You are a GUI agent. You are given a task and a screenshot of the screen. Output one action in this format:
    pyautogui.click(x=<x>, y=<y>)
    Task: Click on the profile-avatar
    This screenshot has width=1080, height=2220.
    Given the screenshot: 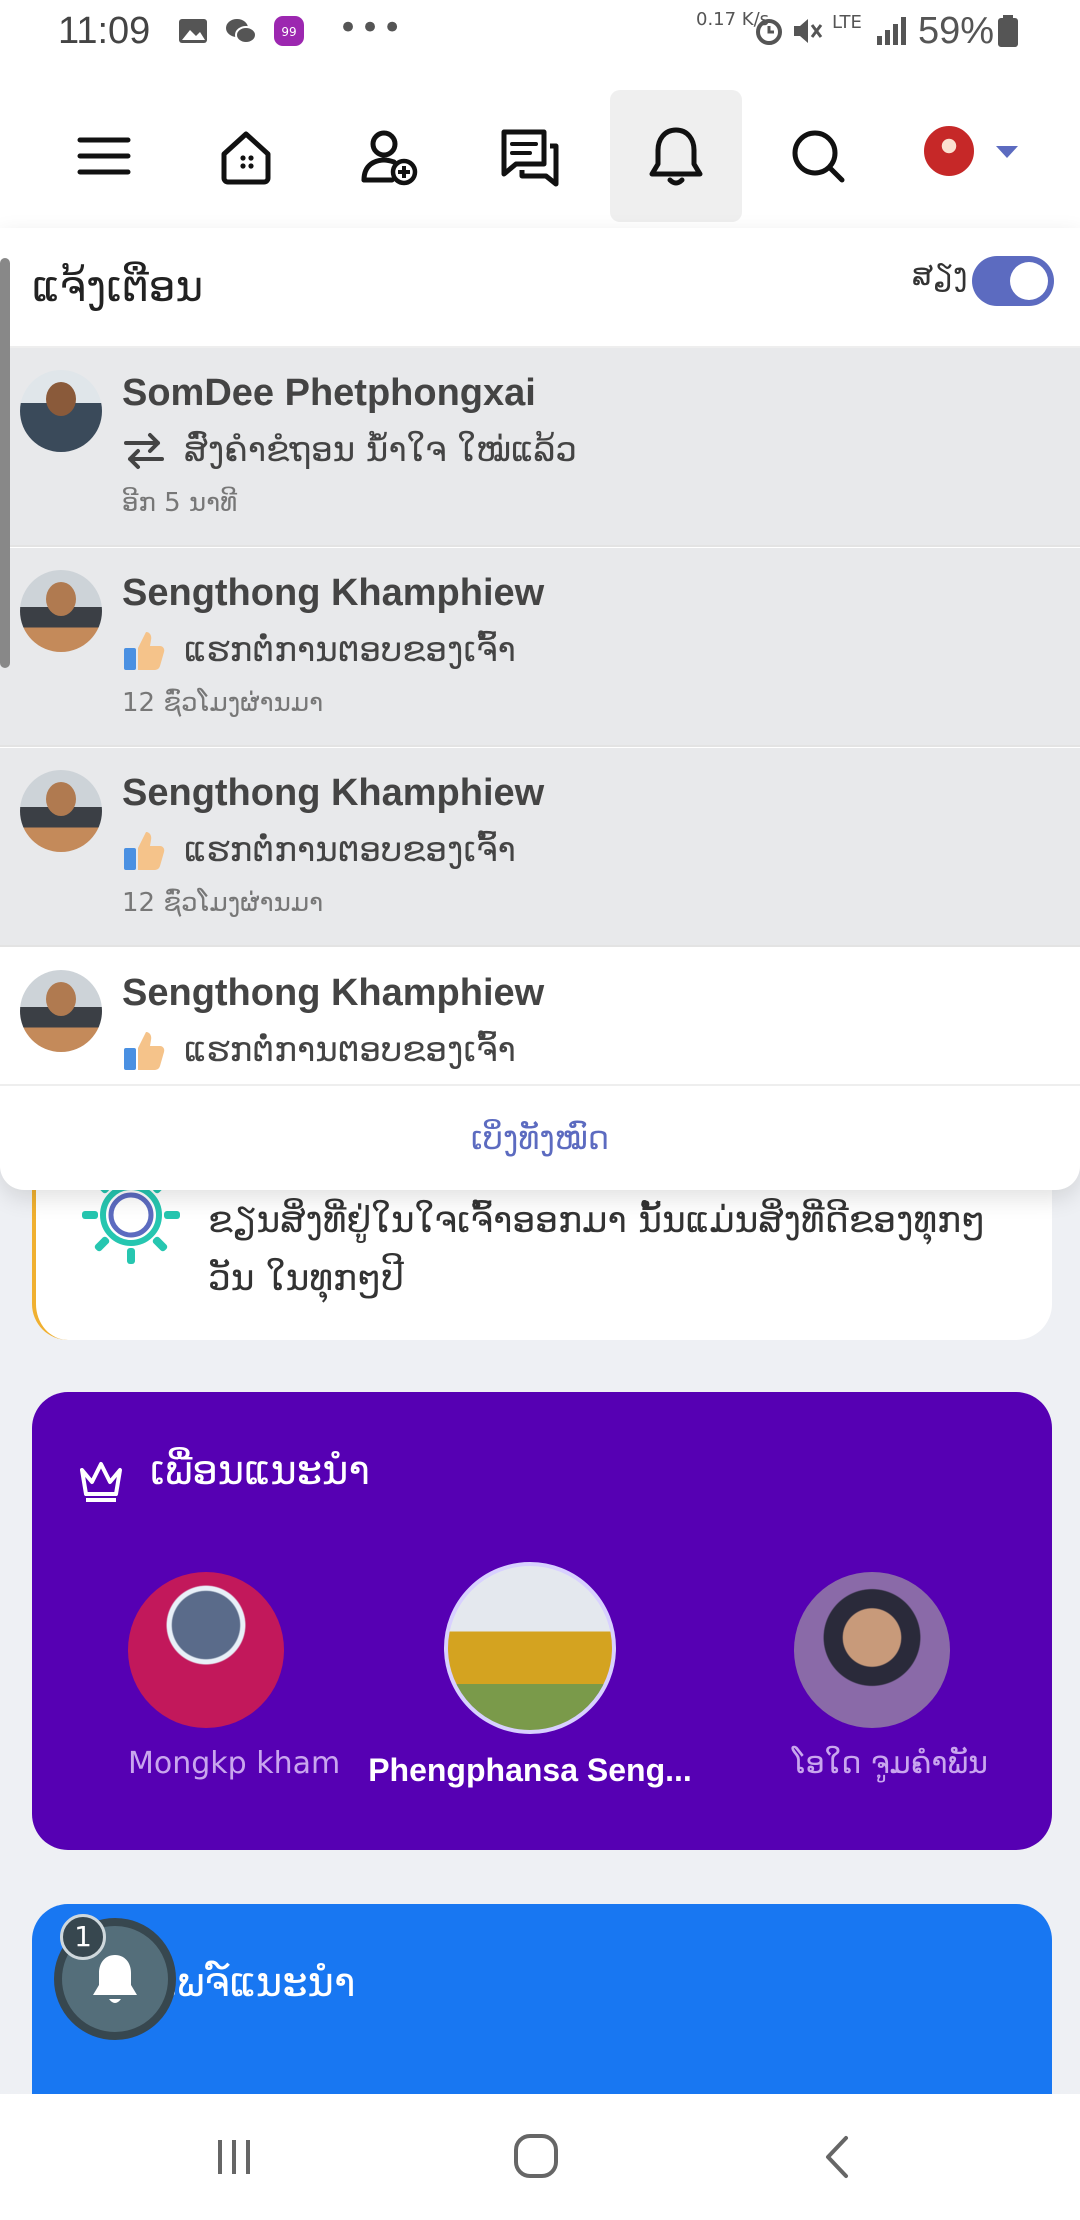 What is the action you would take?
    pyautogui.click(x=949, y=151)
    